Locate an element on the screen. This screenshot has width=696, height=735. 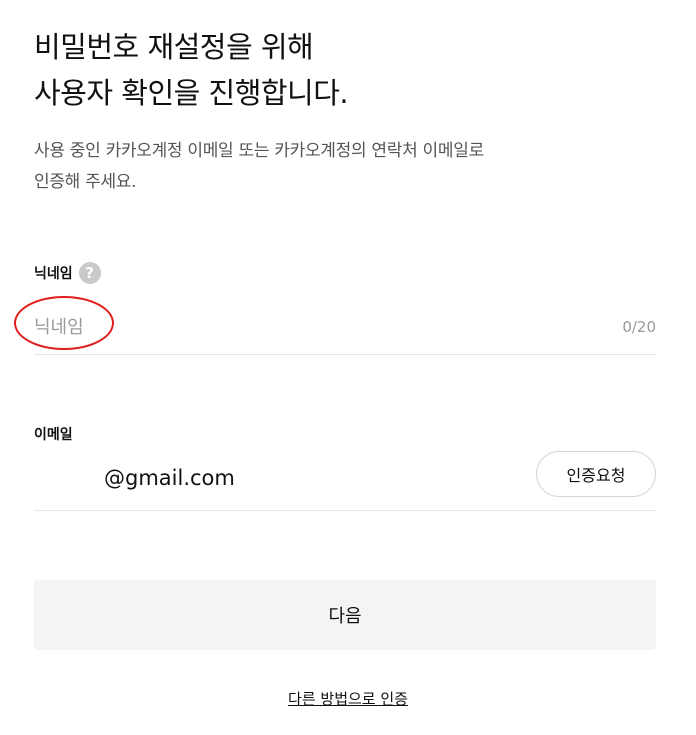
page-title: 비밀번호 재설정을 위해 사용자 확인을 진행합니다. is located at coordinates (191, 70).